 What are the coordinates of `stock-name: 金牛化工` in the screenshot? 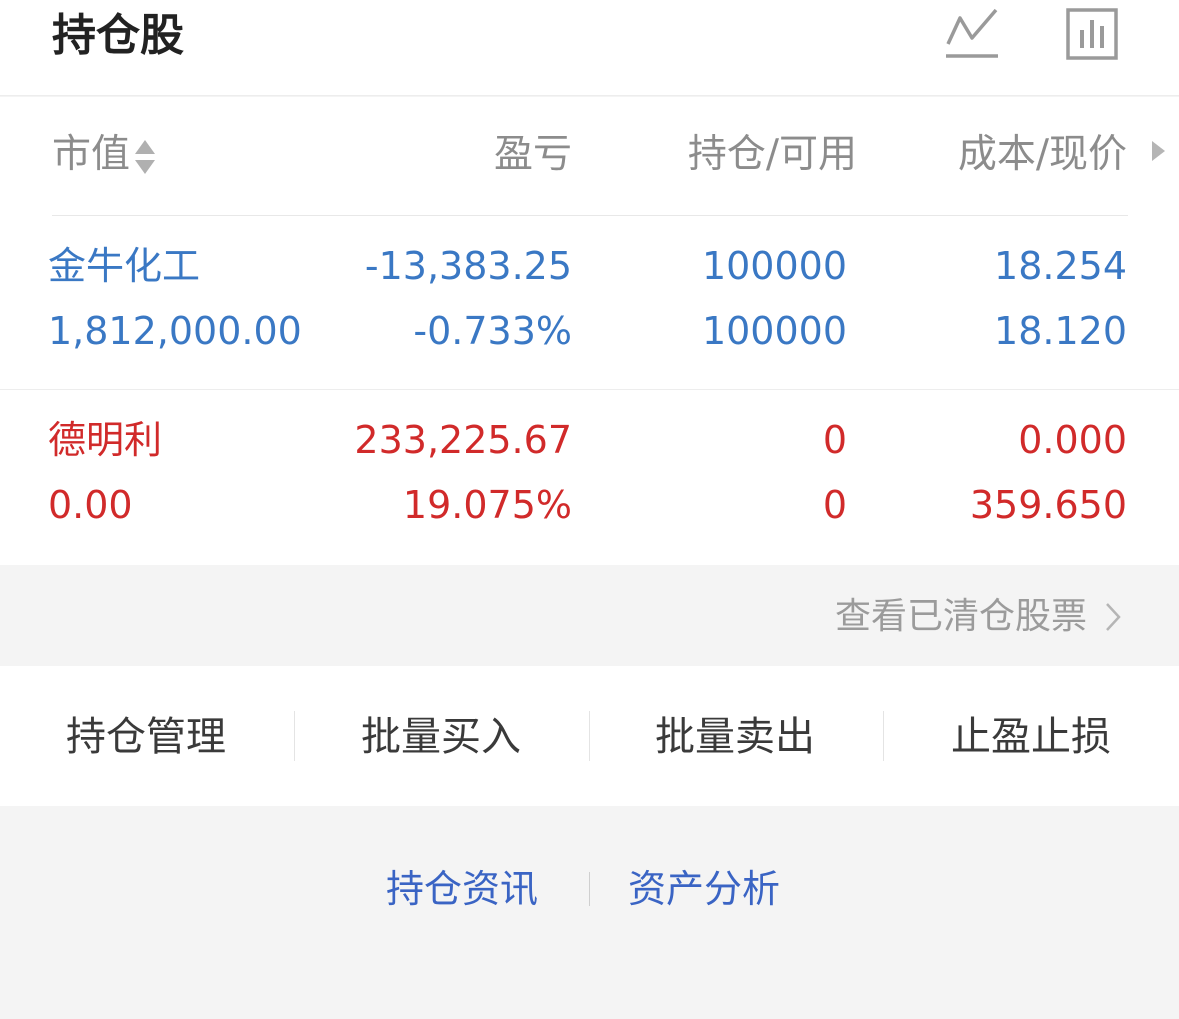 It's located at (124, 266).